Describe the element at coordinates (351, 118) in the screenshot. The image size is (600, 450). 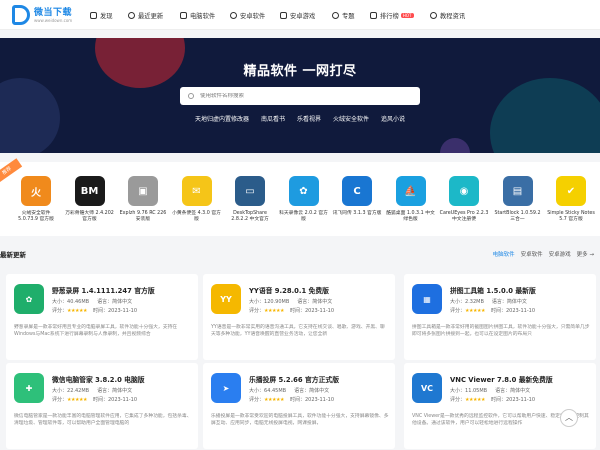
I see `hot-link: 火绒安全软件` at that location.